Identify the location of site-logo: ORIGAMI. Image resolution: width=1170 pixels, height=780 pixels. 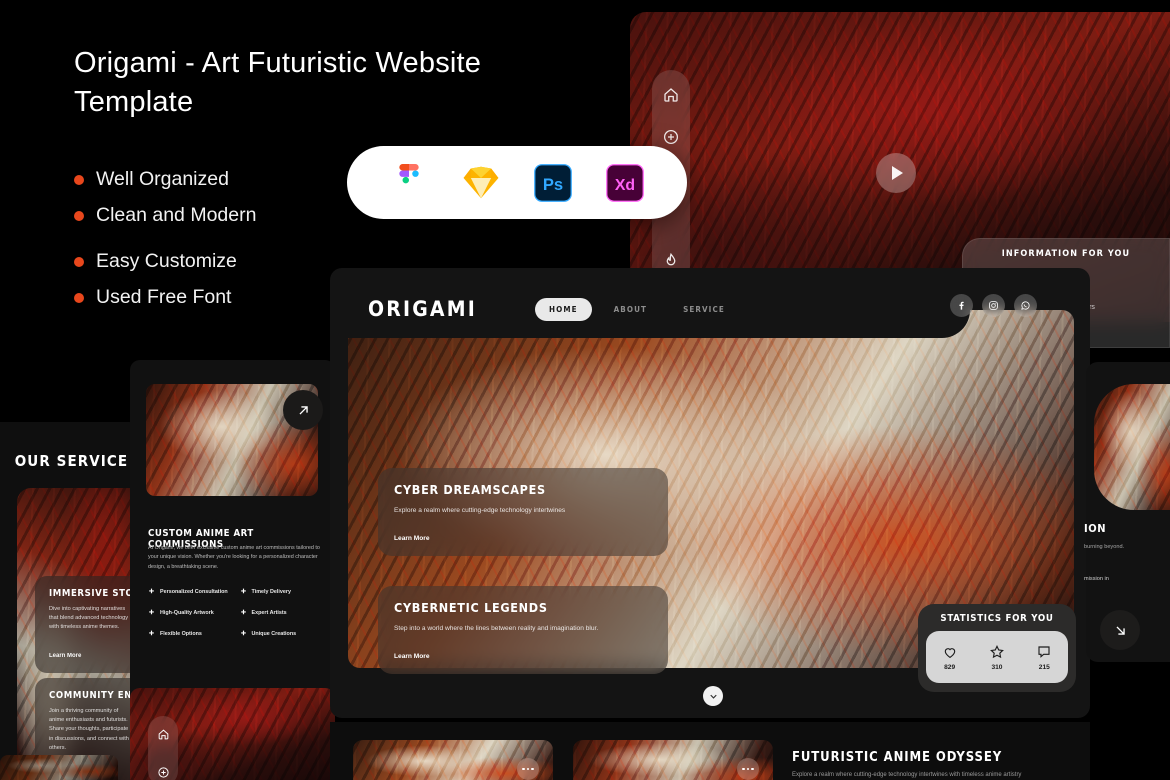
(422, 309).